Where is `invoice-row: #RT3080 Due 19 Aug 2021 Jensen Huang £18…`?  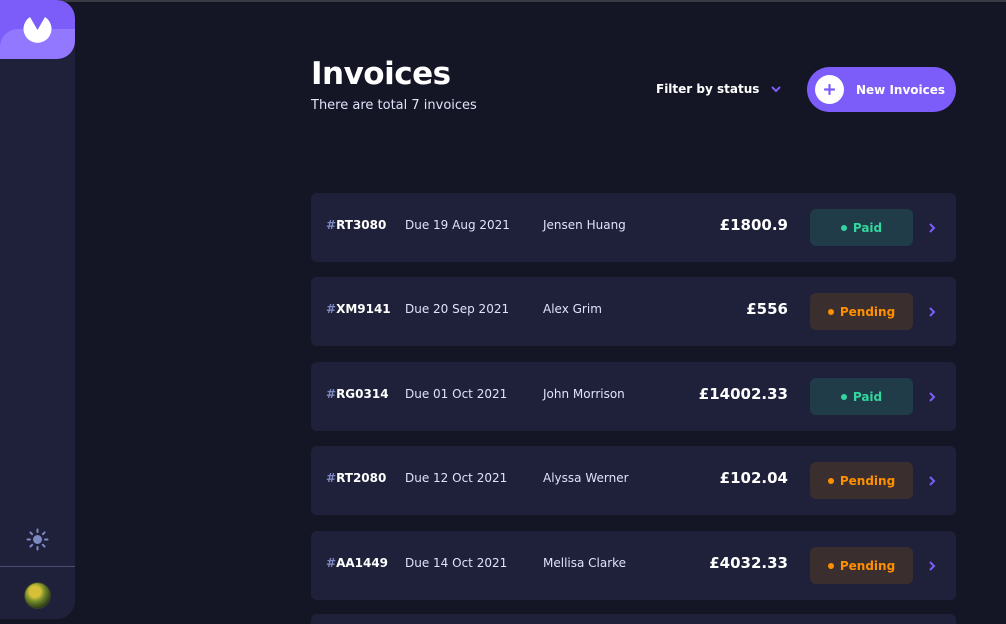 invoice-row: #RT3080 Due 19 Aug 2021 Jensen Huang £18… is located at coordinates (633, 227).